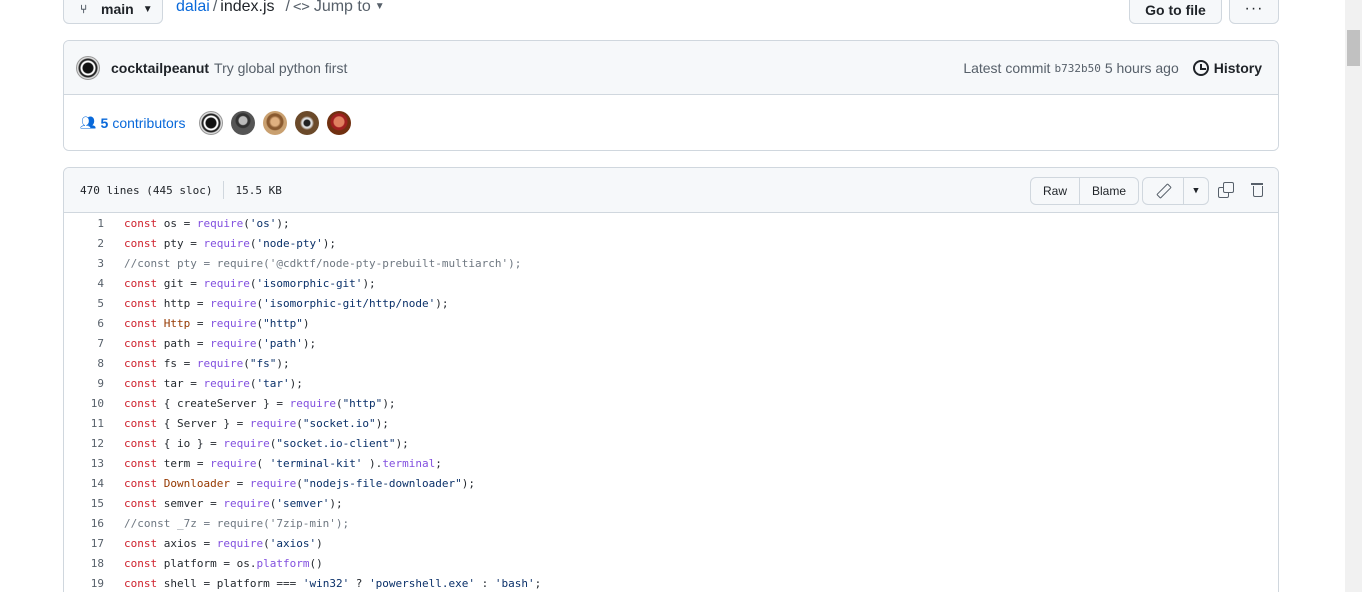  What do you see at coordinates (1108, 191) in the screenshot?
I see `blame-button: Blame` at bounding box center [1108, 191].